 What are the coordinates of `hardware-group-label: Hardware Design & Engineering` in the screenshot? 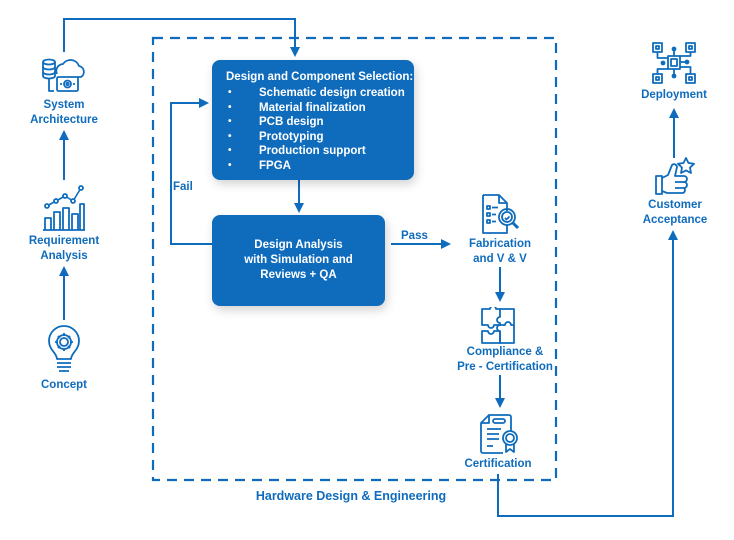 It's located at (351, 496).